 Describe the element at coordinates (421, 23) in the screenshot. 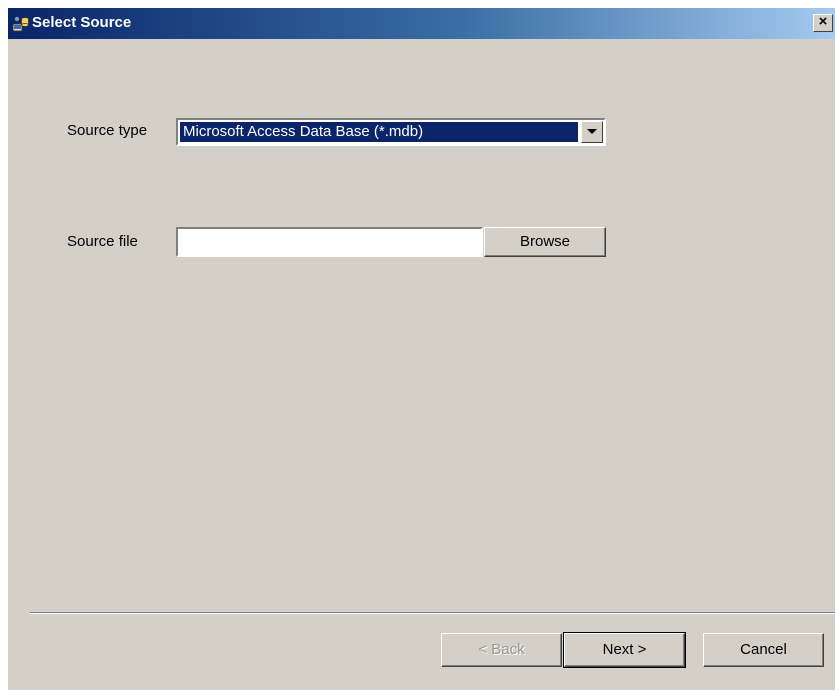

I see `title-bar: Select Source ×` at that location.